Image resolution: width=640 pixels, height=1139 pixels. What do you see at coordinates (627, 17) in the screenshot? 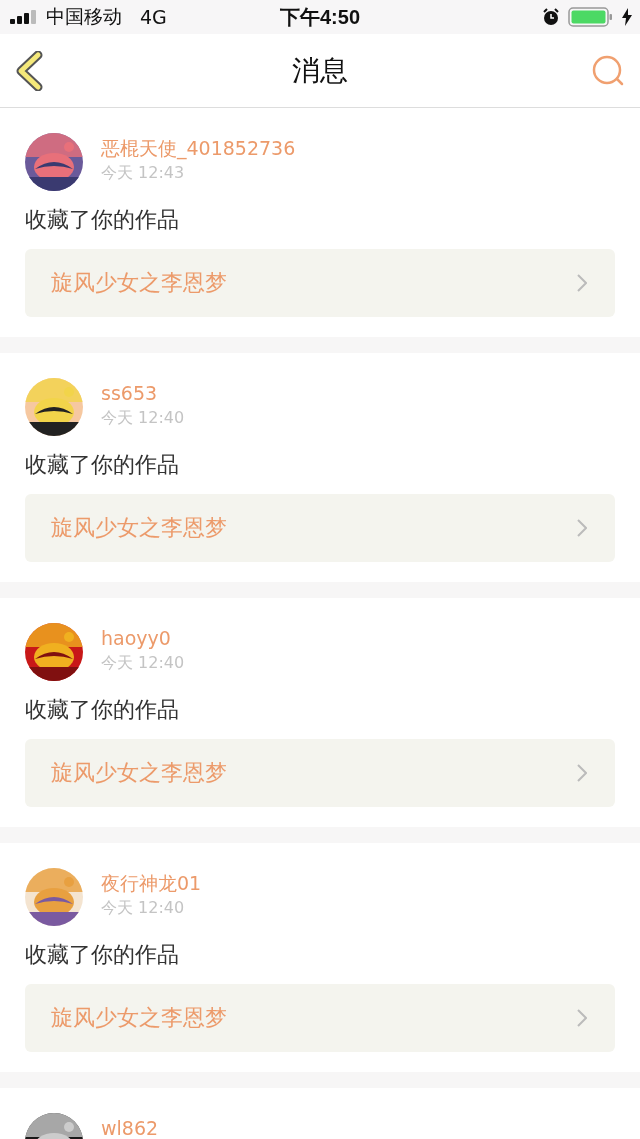
I see `charging-icon` at bounding box center [627, 17].